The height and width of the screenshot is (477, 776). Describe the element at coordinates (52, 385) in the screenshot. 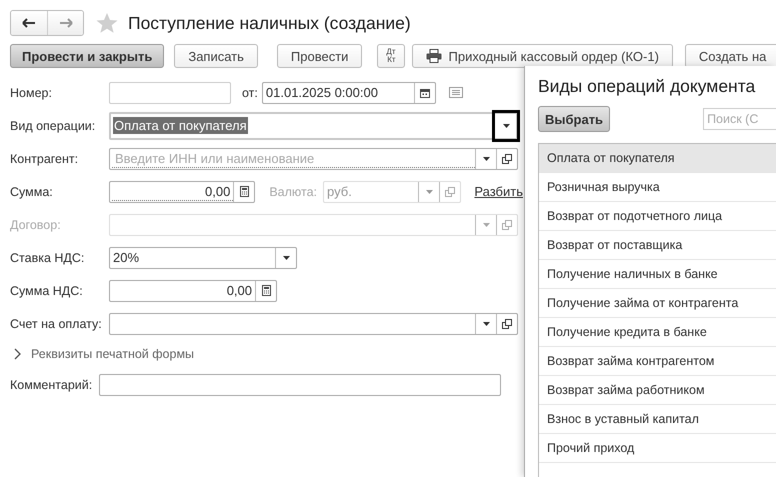

I see `field-label: Комментарий:` at that location.